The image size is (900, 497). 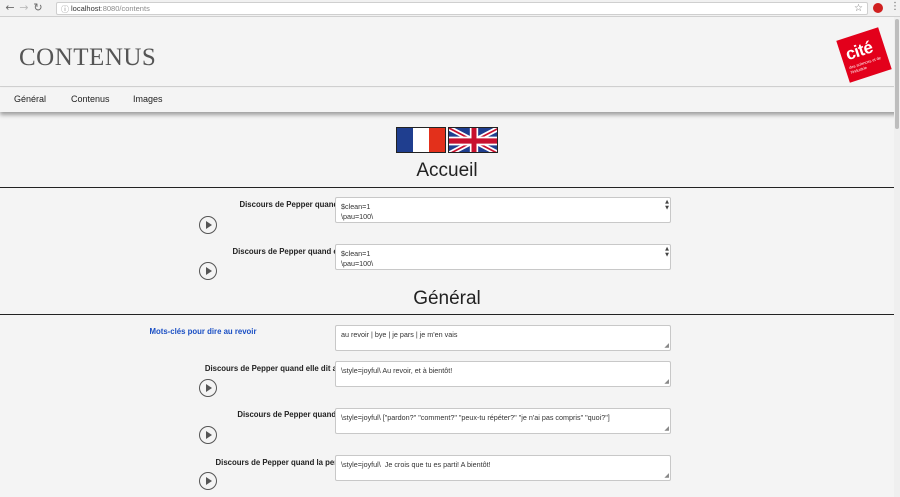 I want to click on url-text: localhost:8080/contents, so click(x=110, y=8).